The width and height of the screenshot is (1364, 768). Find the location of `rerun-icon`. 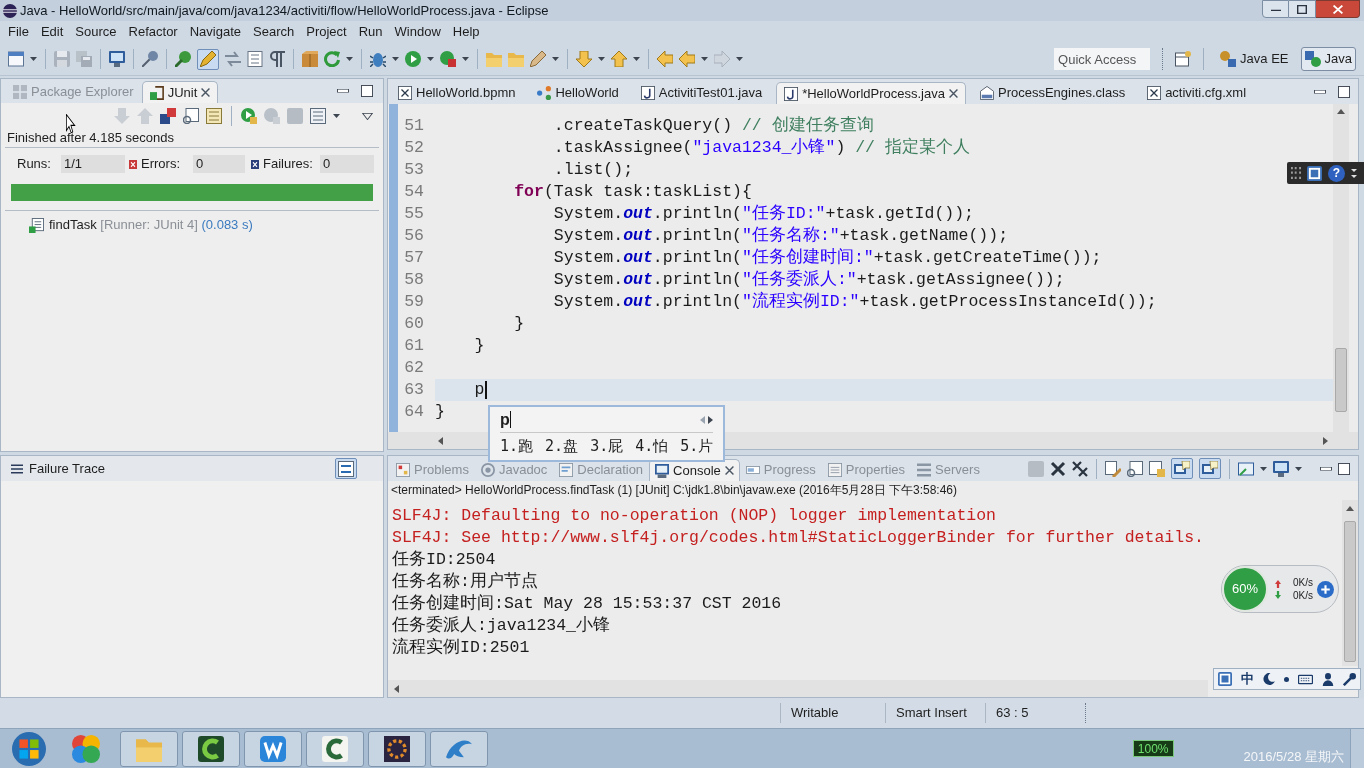

rerun-icon is located at coordinates (249, 116).